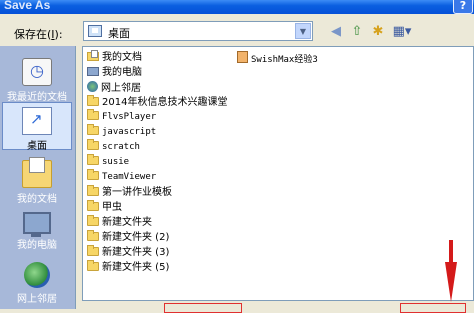 The width and height of the screenshot is (474, 313). What do you see at coordinates (37, 299) in the screenshot?
I see `place-label: 网上邻居` at bounding box center [37, 299].